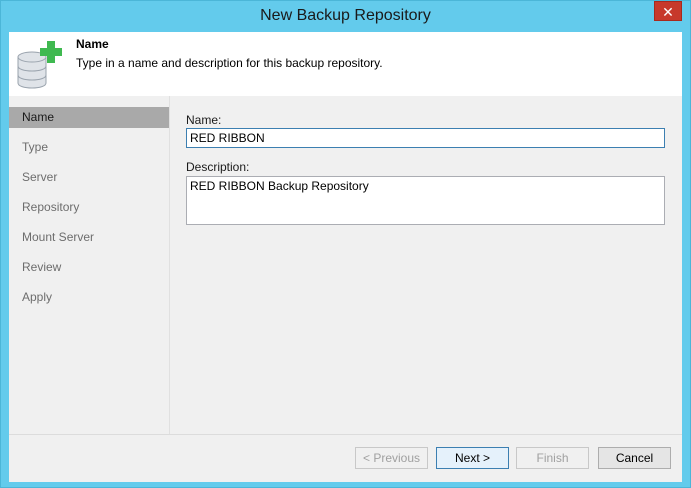  I want to click on previous-button: < Previous, so click(391, 458).